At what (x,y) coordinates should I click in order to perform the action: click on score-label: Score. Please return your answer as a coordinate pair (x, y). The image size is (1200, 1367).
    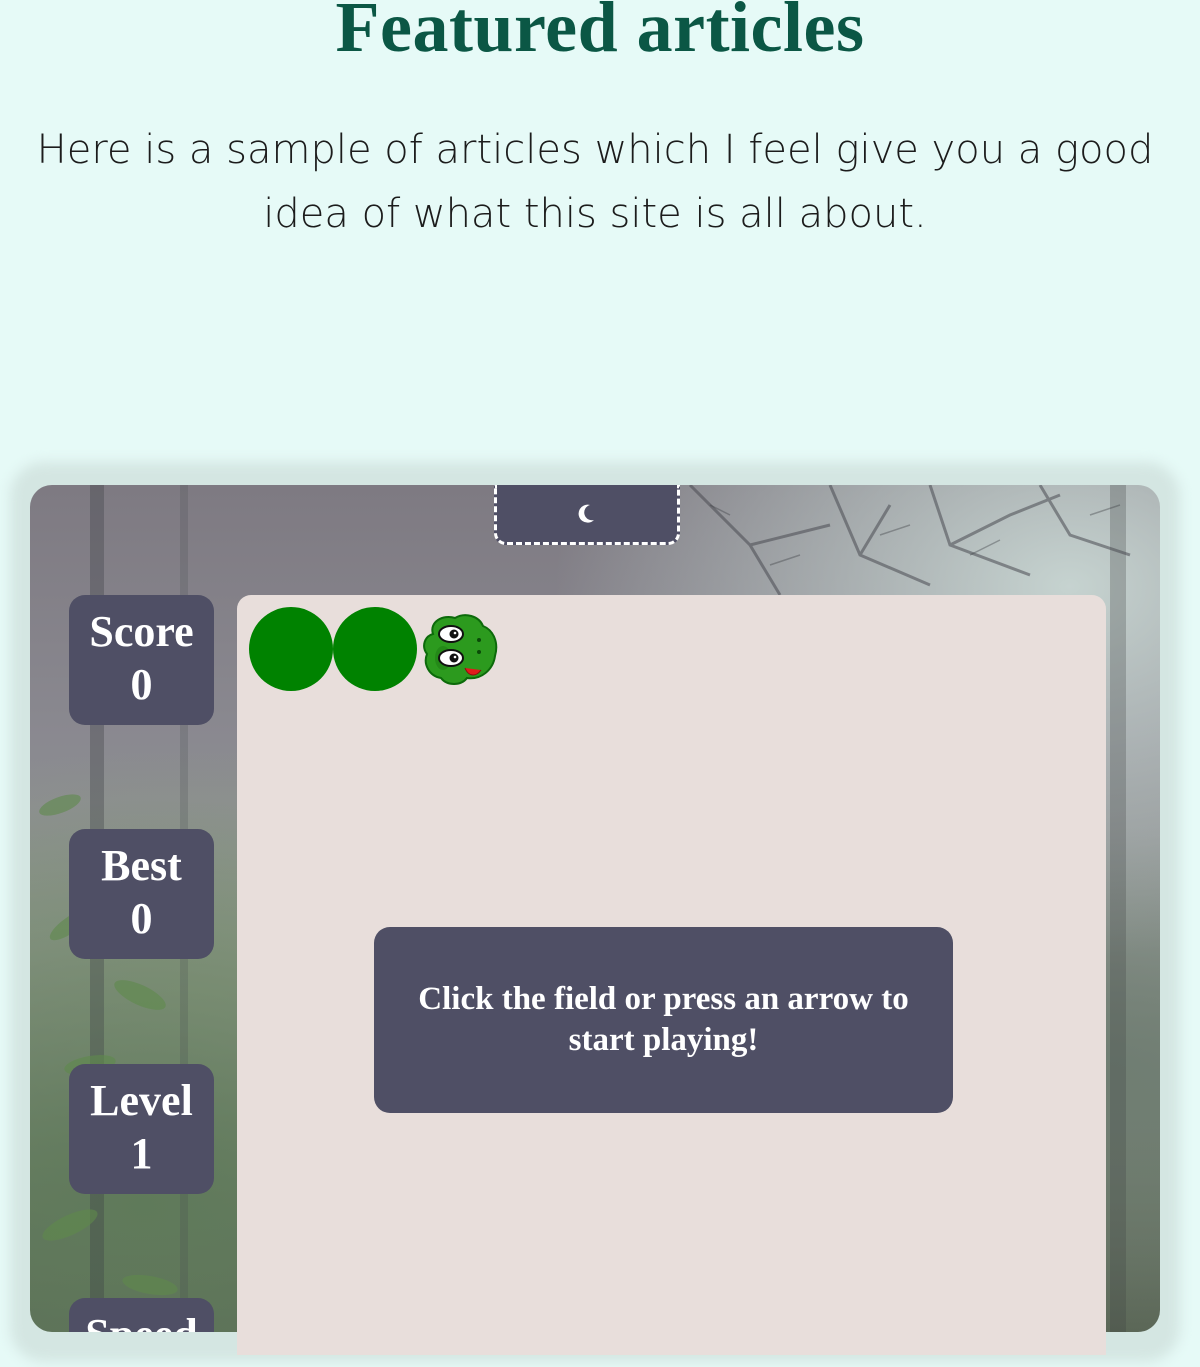
    Looking at the image, I should click on (141, 631).